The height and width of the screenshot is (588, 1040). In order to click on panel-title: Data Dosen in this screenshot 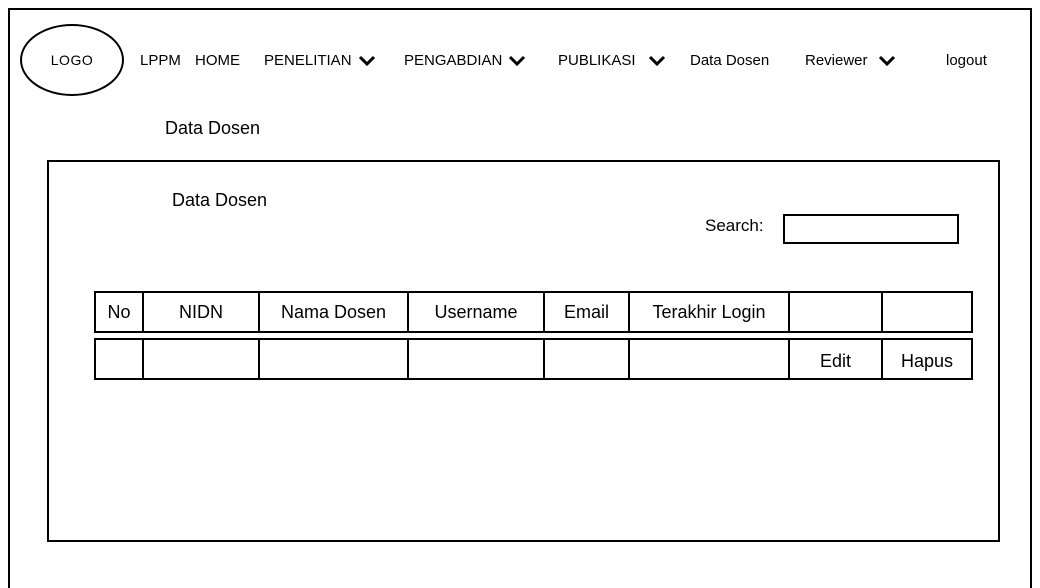, I will do `click(220, 200)`.